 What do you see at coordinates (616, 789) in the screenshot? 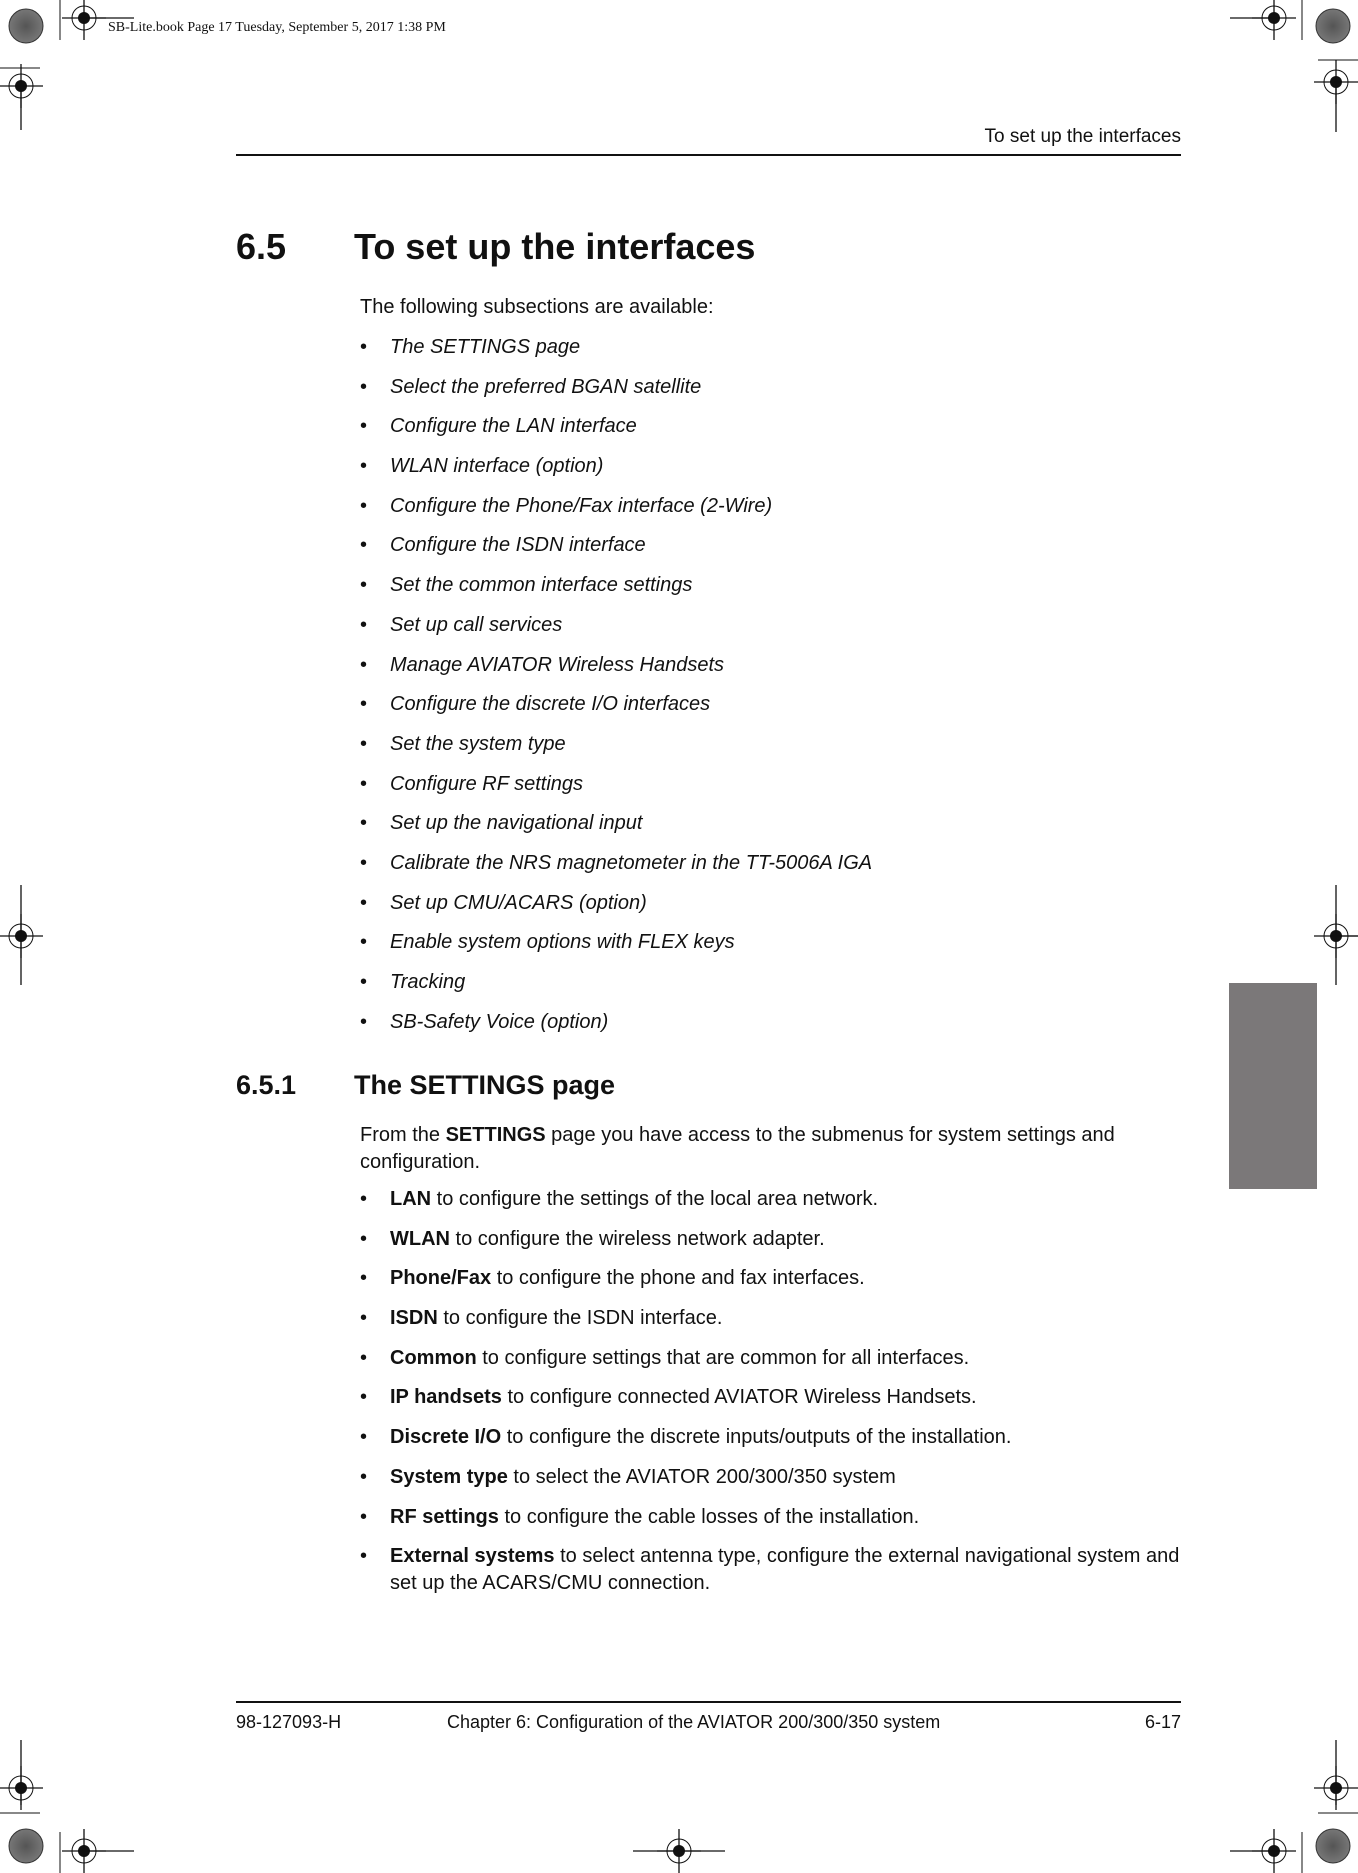
I see `subsection-link: • Configure RF settings` at bounding box center [616, 789].